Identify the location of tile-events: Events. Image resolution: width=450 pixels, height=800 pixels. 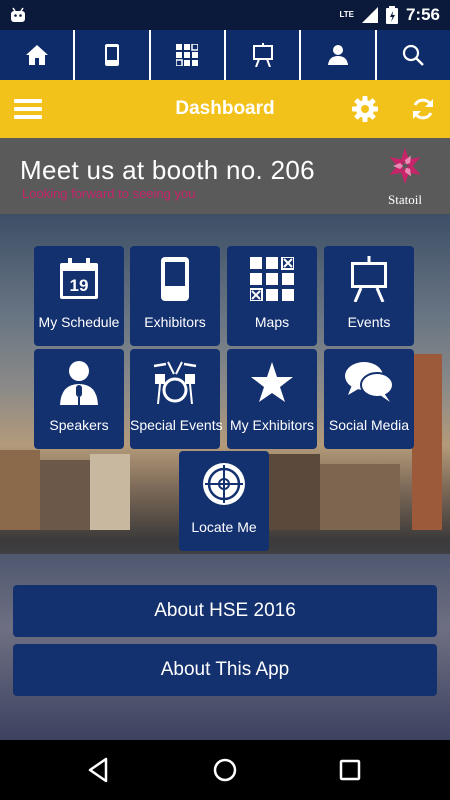
(369, 296).